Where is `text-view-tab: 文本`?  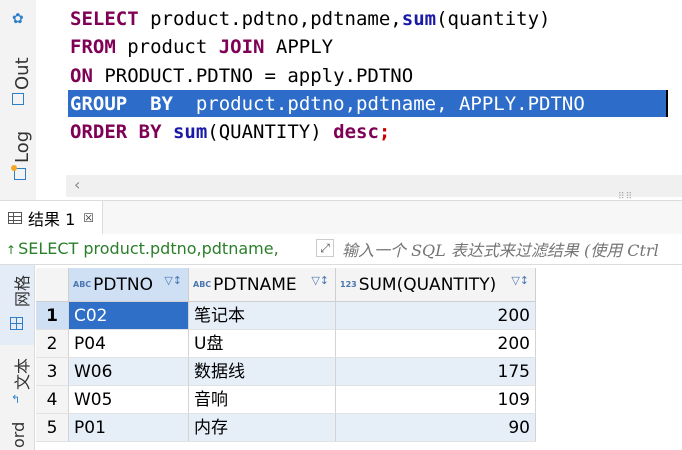
text-view-tab: 文本 is located at coordinates (21, 374).